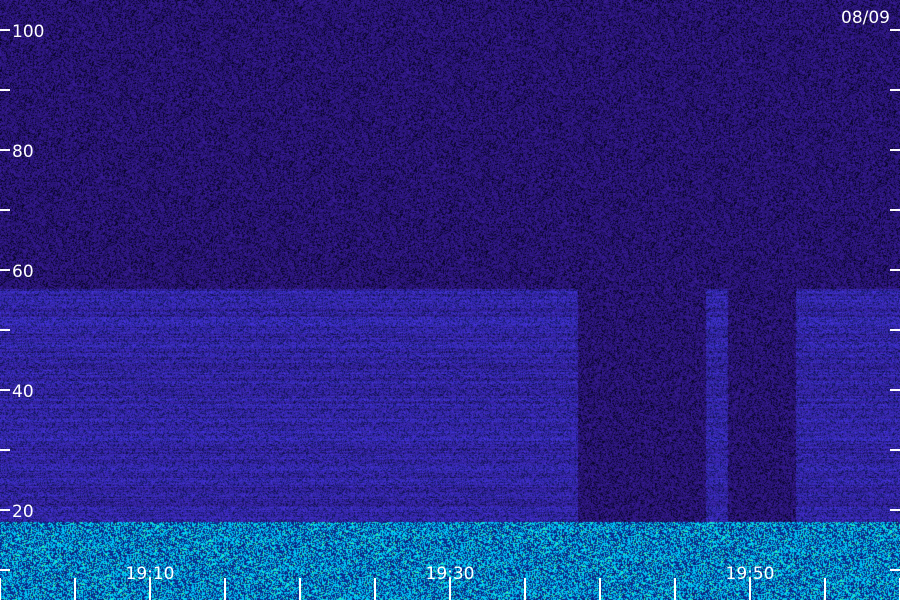  What do you see at coordinates (23, 272) in the screenshot?
I see `y-tick-label: 60` at bounding box center [23, 272].